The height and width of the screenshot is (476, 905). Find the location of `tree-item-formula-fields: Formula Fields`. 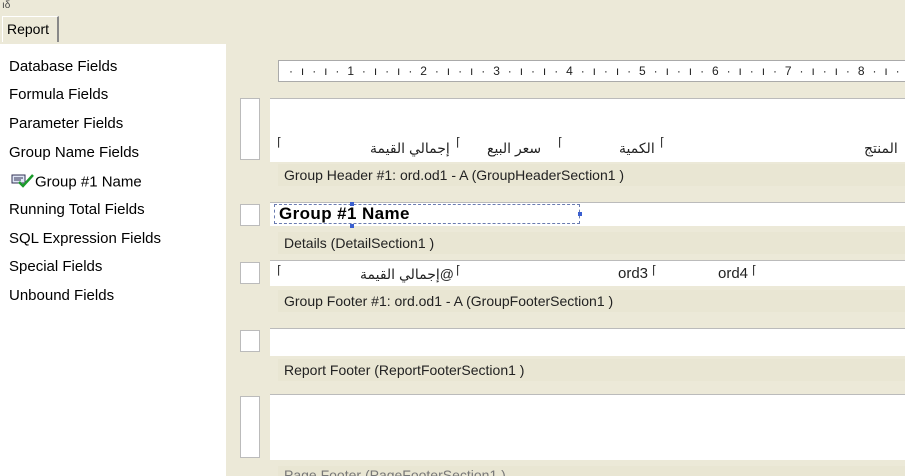

tree-item-formula-fields: Formula Fields is located at coordinates (58, 95).